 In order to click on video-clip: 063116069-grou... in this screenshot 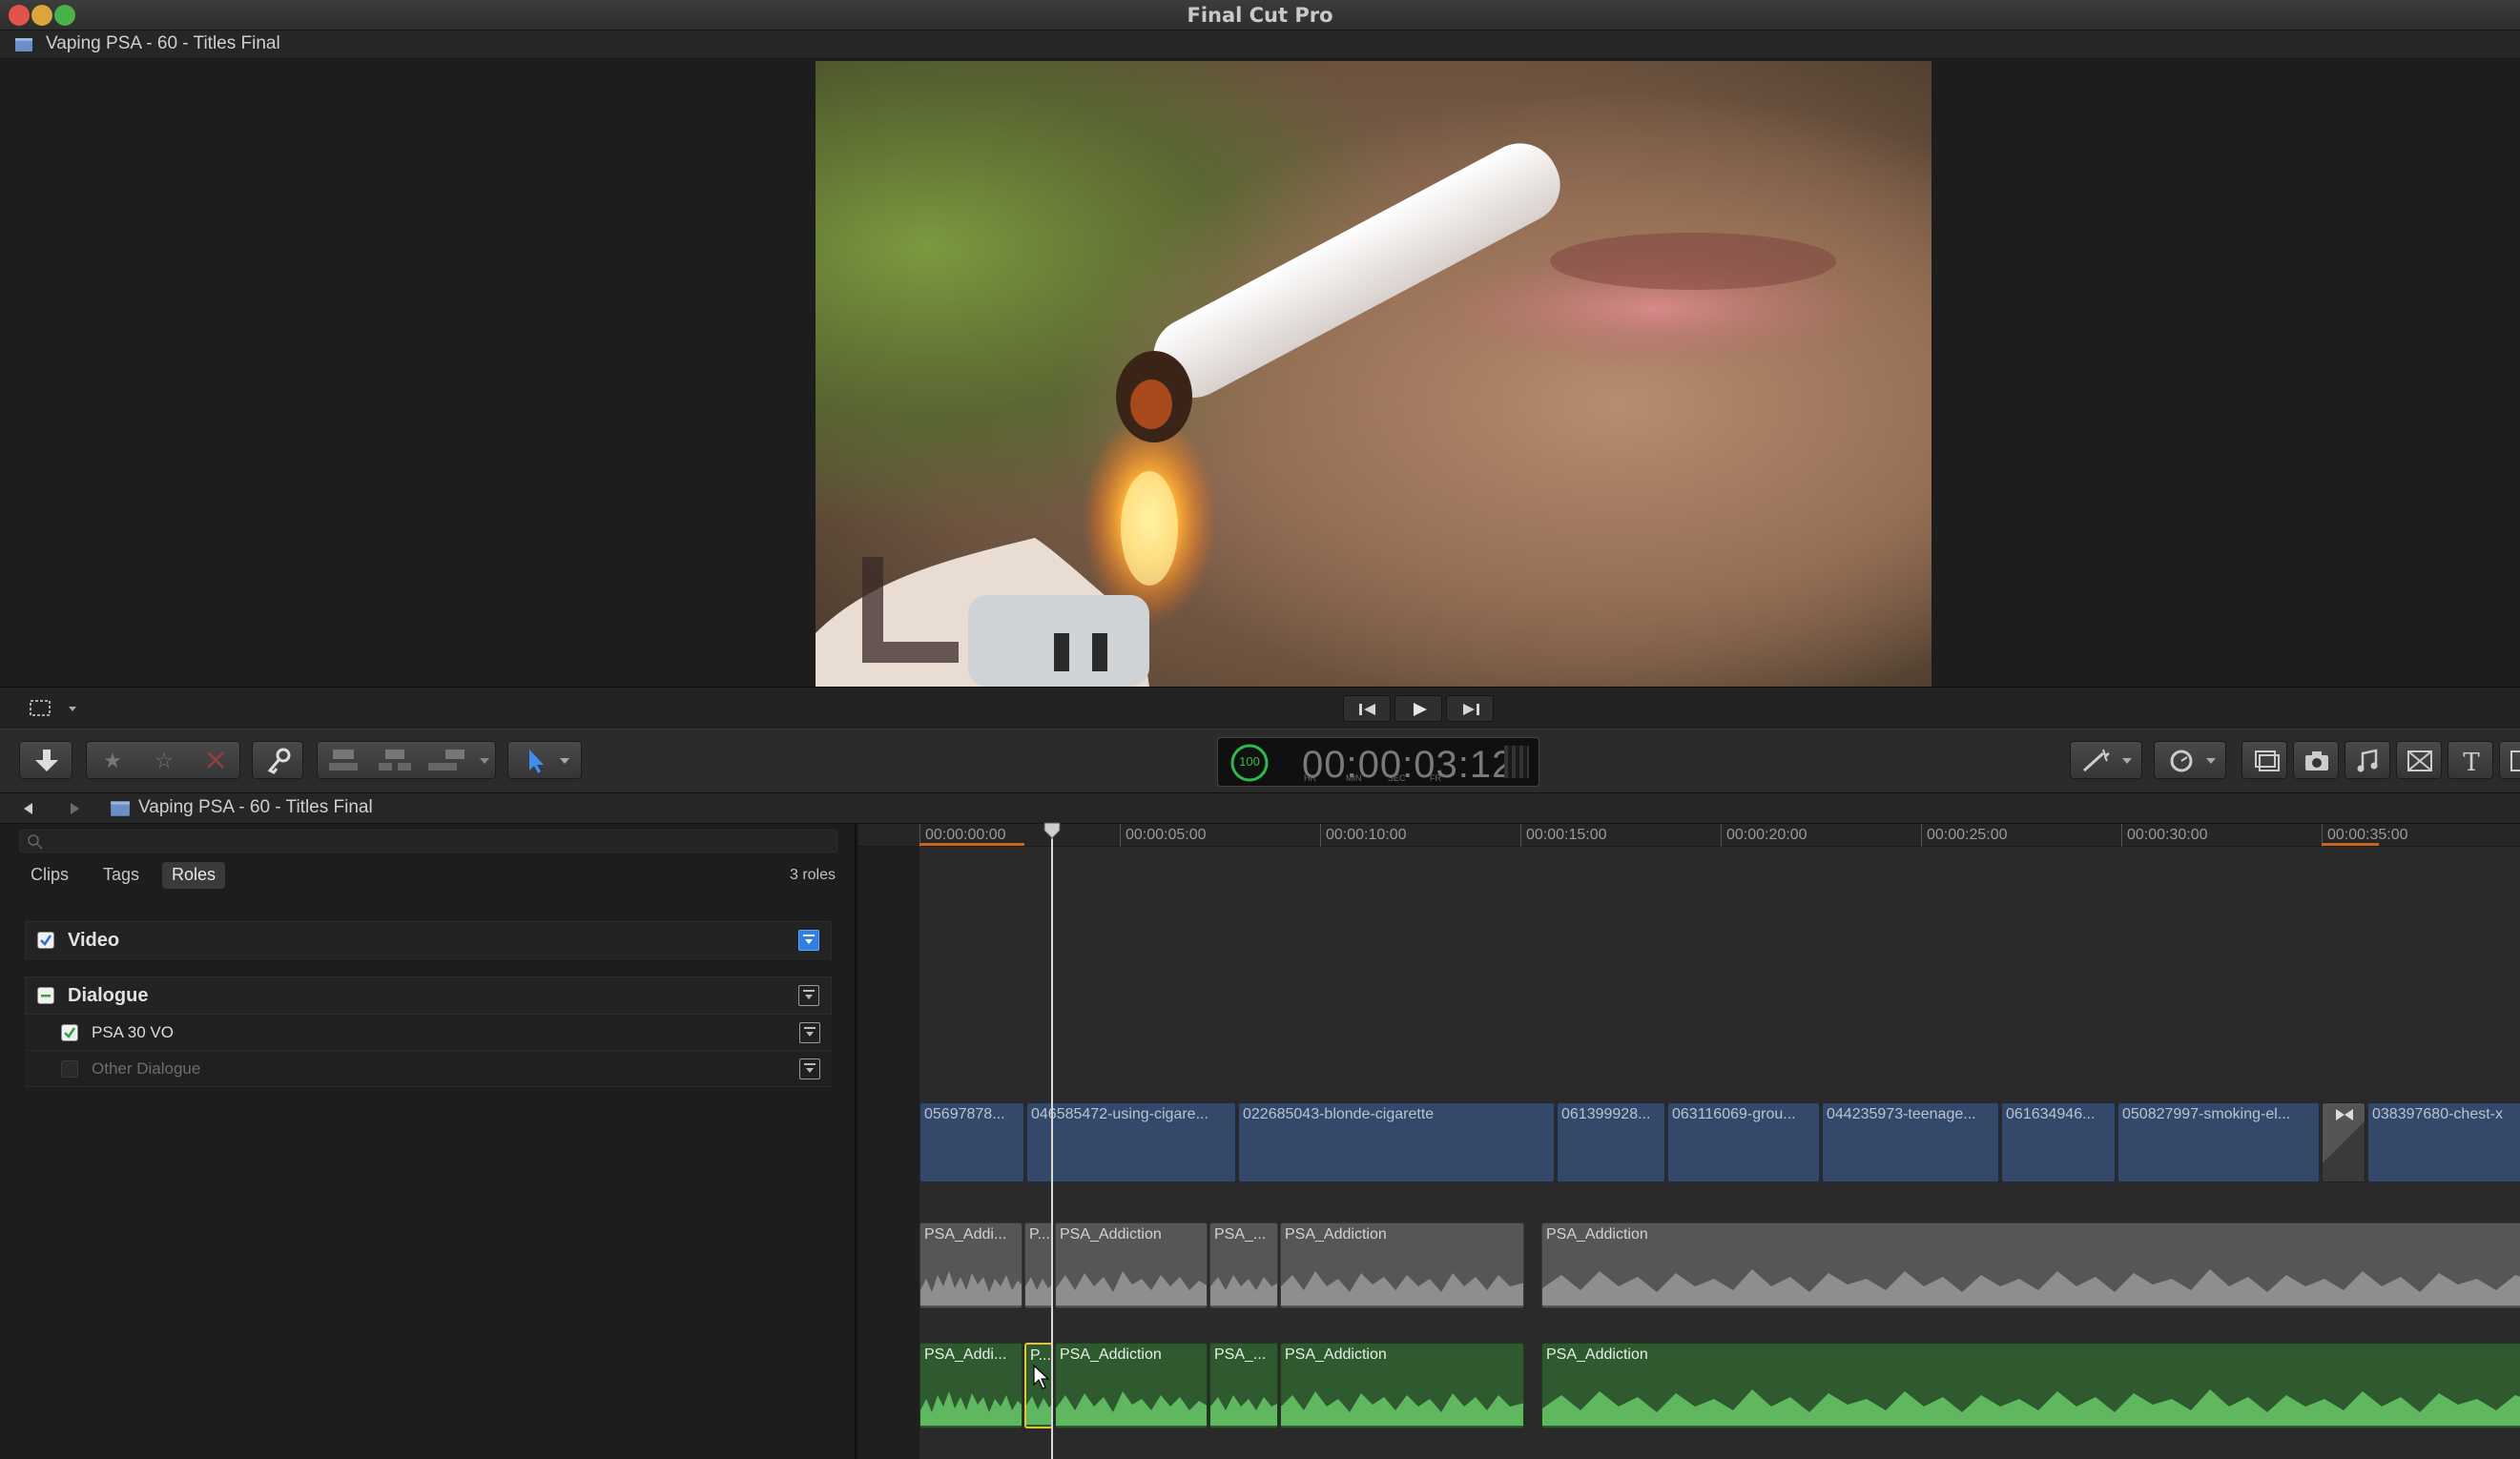, I will do `click(1743, 1142)`.